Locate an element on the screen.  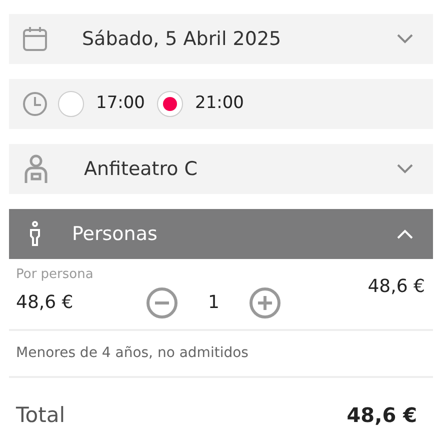
time-label: 17:00 is located at coordinates (120, 104).